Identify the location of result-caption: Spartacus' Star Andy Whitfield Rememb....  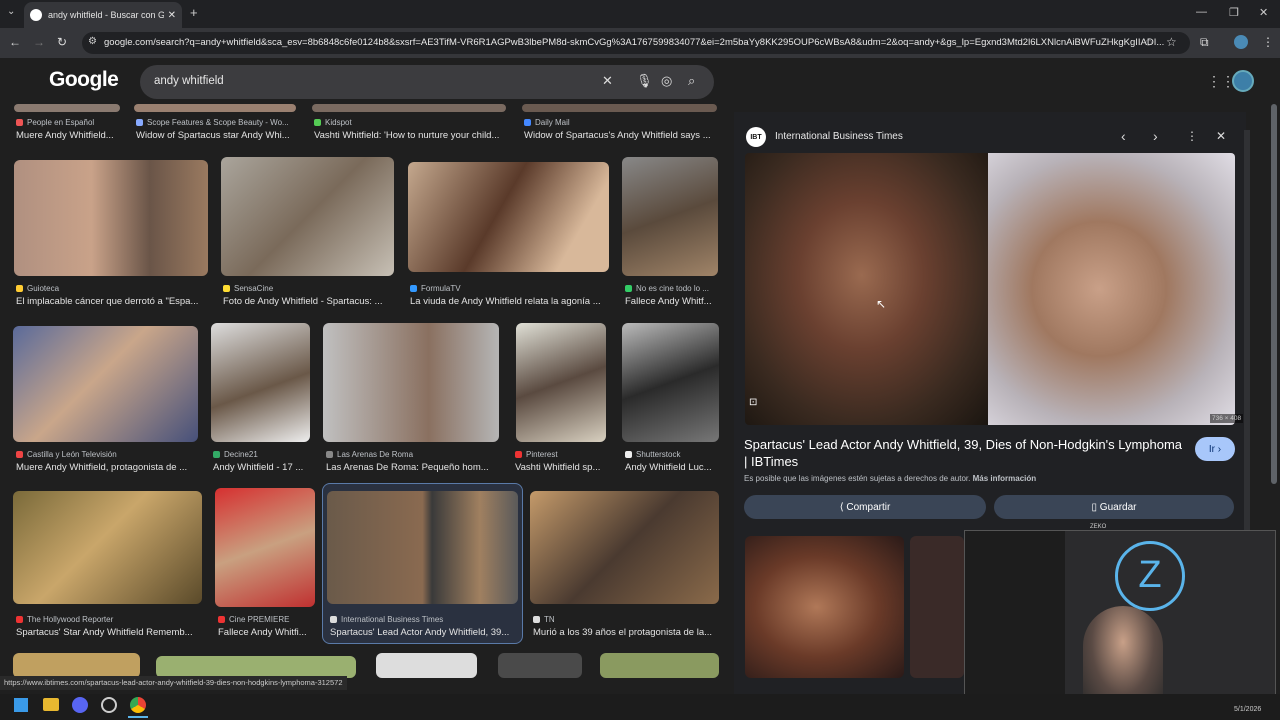
(109, 632).